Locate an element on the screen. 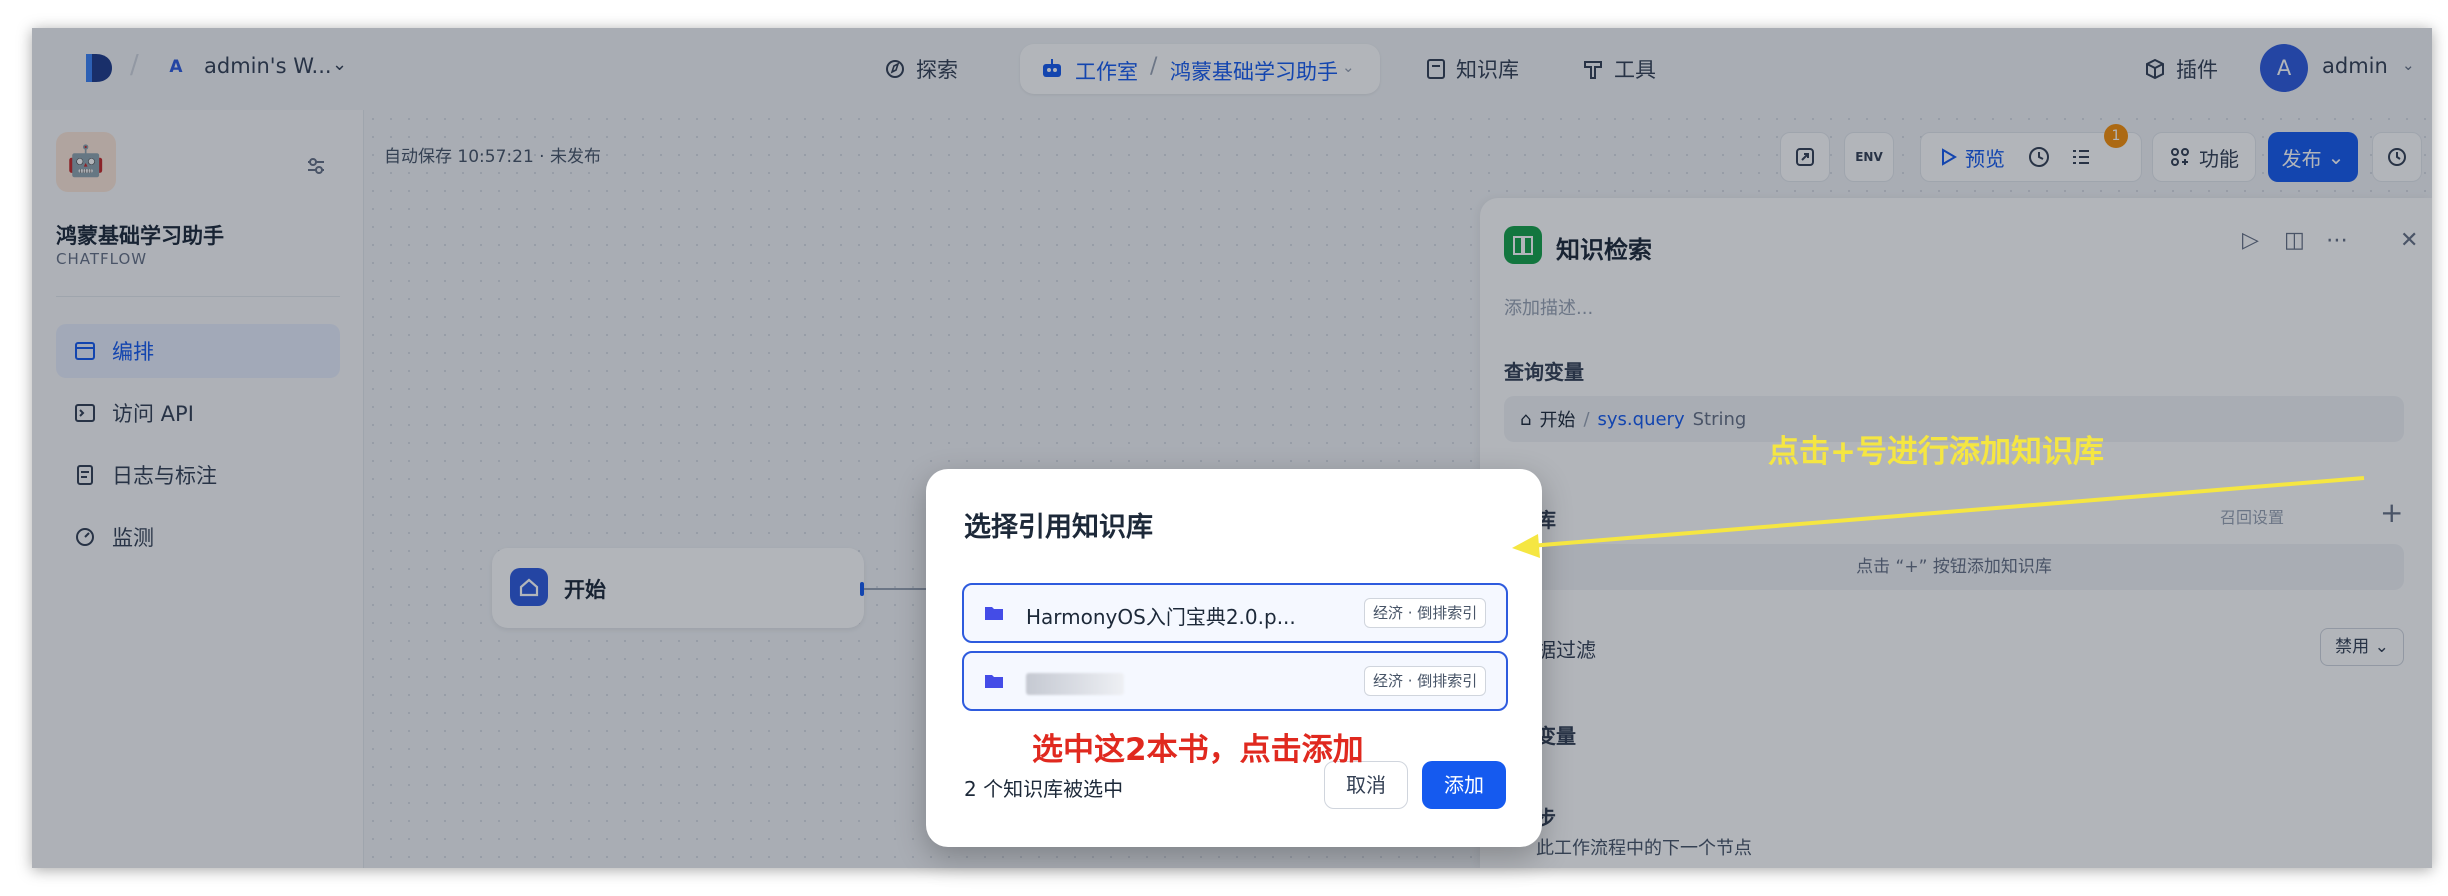 The image size is (2448, 896). selected-count: 2 个知识库被选中 is located at coordinates (1044, 789).